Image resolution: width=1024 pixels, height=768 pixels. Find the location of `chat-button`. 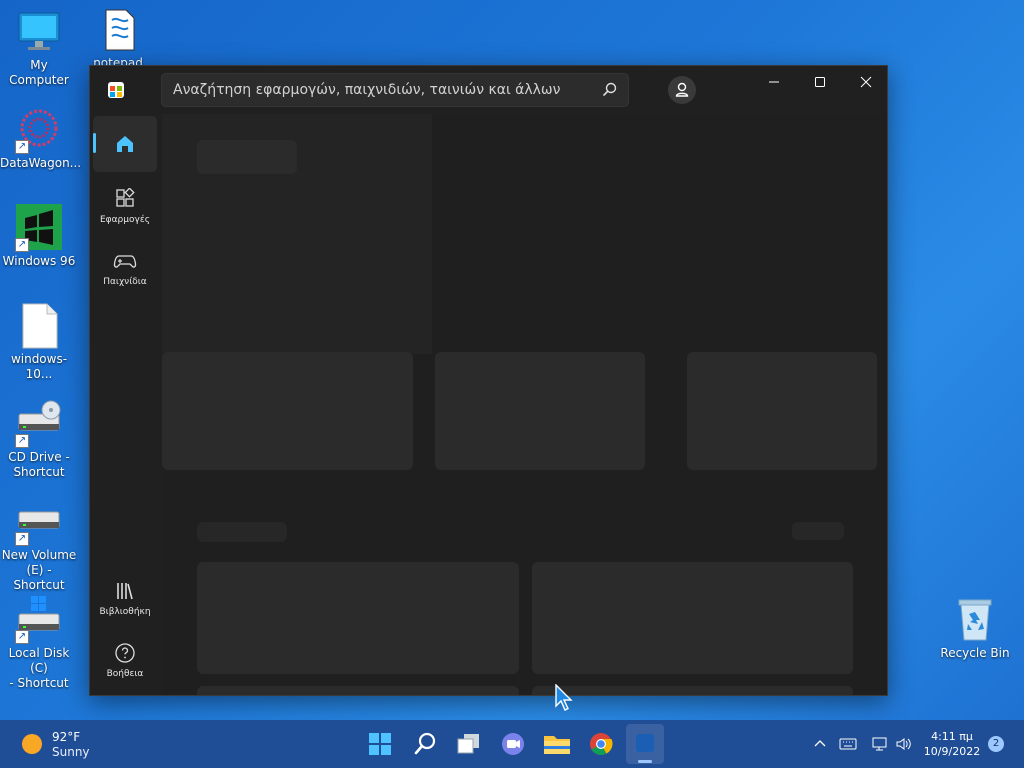

chat-button is located at coordinates (513, 744).